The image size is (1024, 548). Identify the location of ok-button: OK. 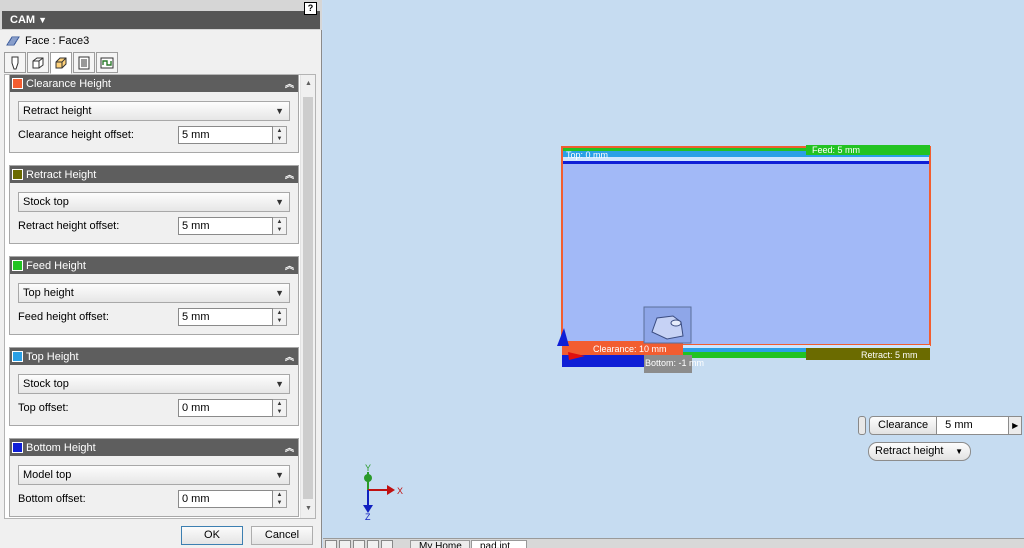
(212, 535).